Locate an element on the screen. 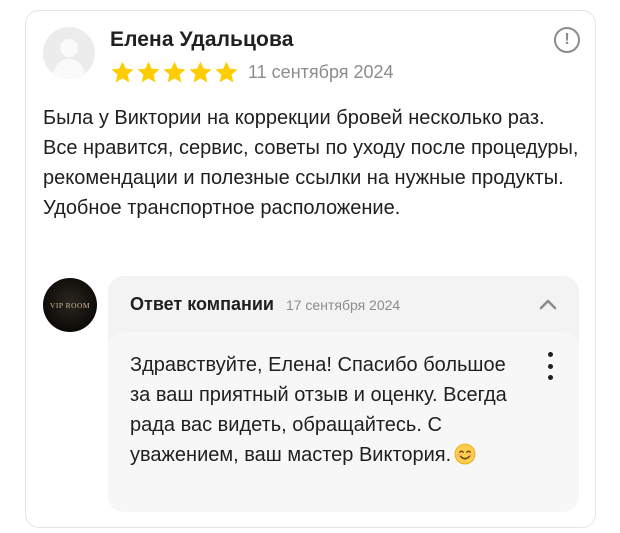  report-button: ! is located at coordinates (567, 40).